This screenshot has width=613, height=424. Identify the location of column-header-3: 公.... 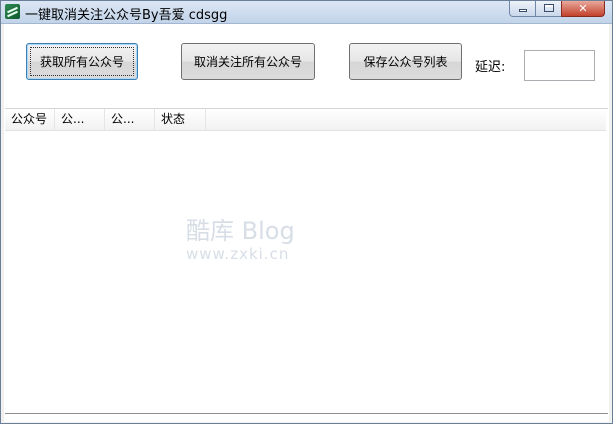
(130, 119).